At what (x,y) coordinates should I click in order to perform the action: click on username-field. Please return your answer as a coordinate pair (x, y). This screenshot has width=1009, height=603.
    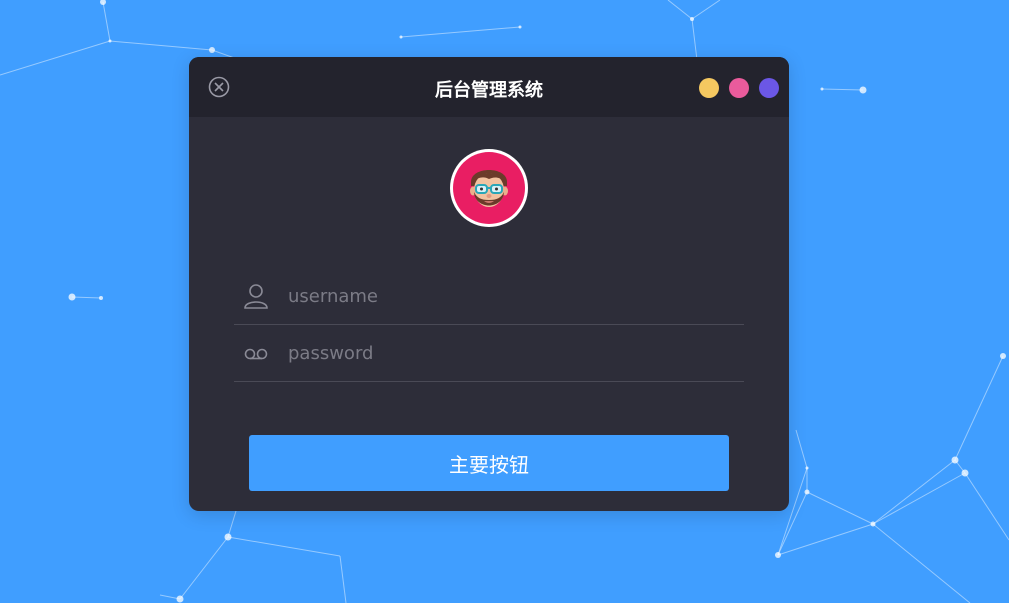
    Looking at the image, I should click on (489, 296).